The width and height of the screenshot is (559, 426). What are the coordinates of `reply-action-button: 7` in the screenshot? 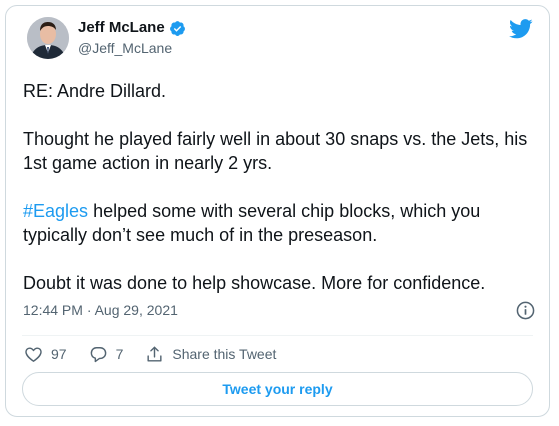 It's located at (106, 354).